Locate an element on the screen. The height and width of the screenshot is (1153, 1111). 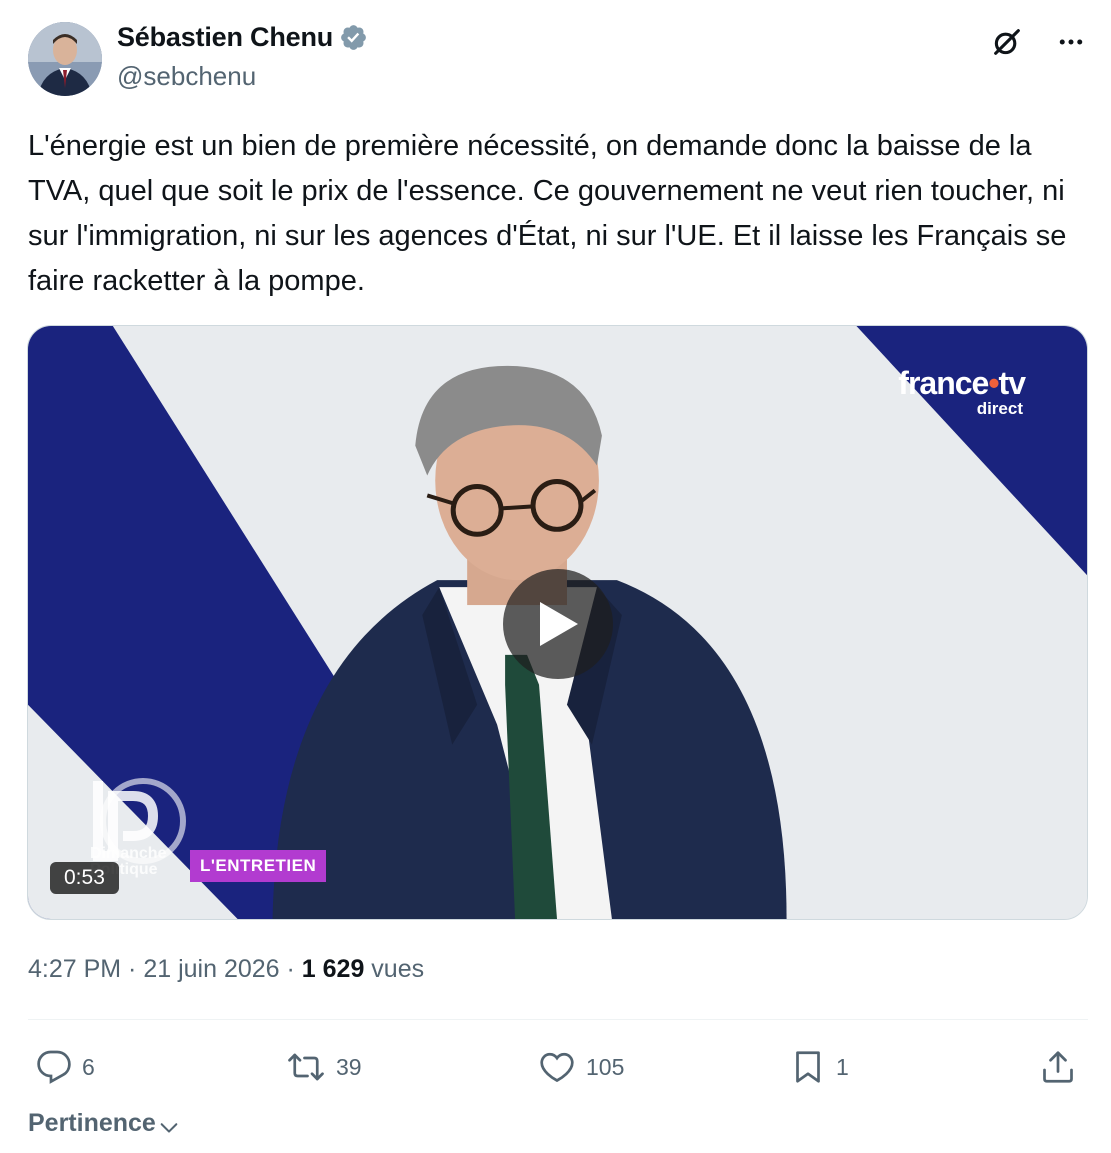
bookmark-button: 1 is located at coordinates (819, 1067).